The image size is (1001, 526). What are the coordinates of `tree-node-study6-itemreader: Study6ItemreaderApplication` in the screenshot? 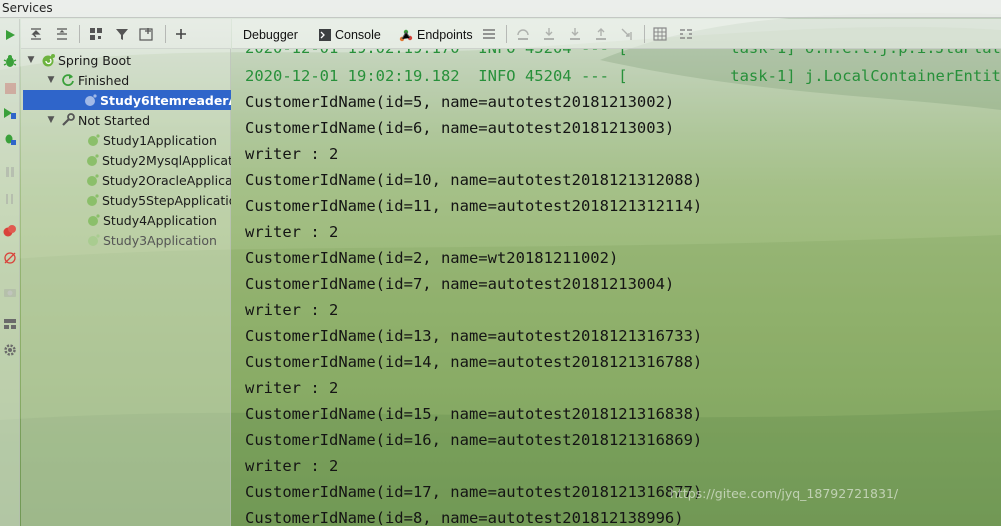 It's located at (127, 100).